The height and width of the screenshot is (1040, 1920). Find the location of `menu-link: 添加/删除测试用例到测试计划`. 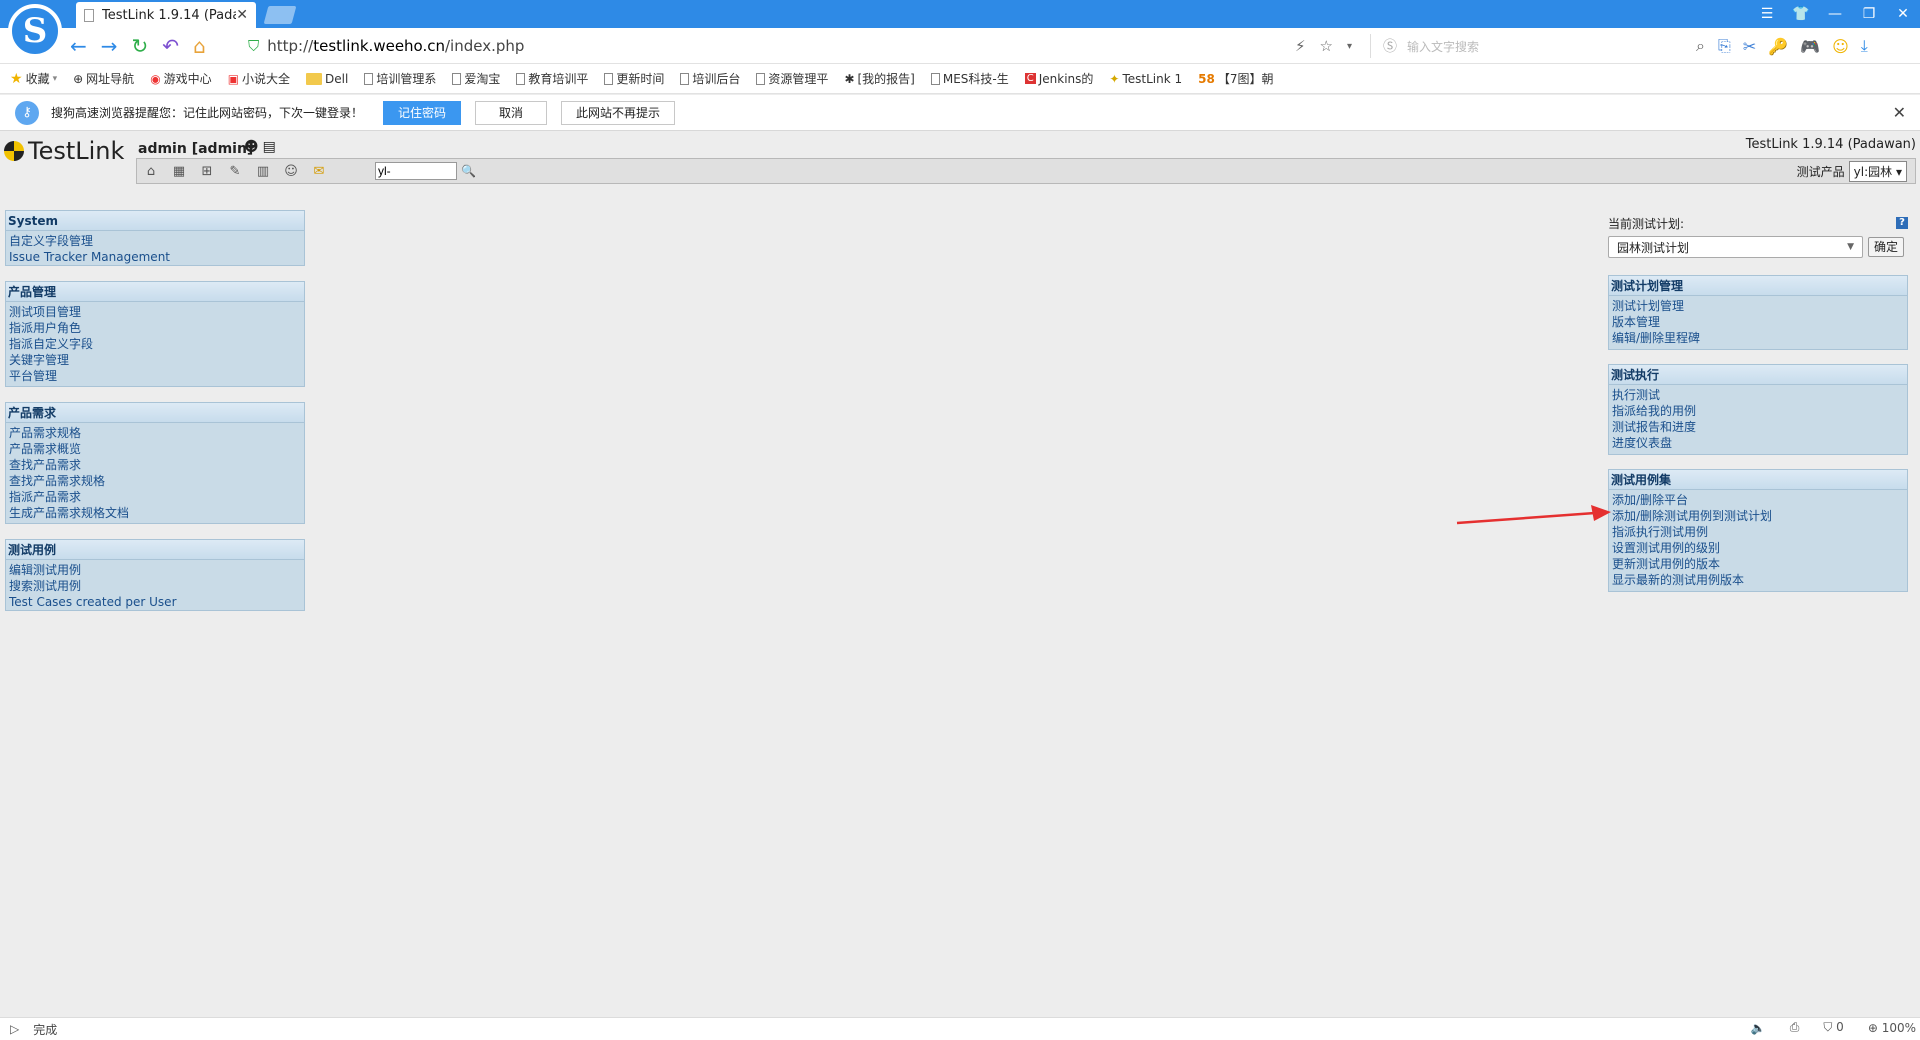

menu-link: 添加/删除测试用例到测试计划 is located at coordinates (1758, 516).